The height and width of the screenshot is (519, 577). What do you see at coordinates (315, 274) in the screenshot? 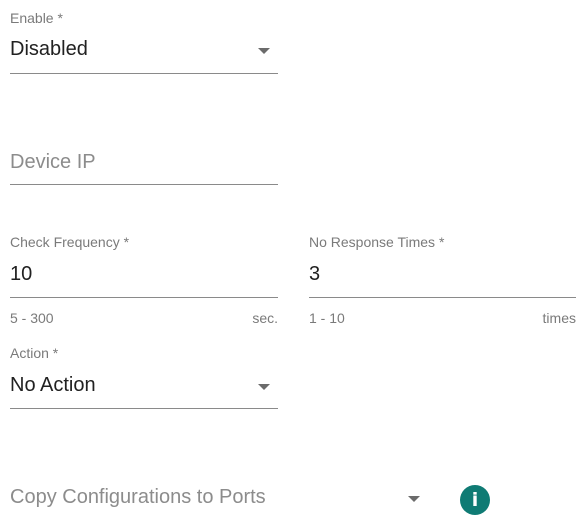
I see `no-response-times-value: 3` at bounding box center [315, 274].